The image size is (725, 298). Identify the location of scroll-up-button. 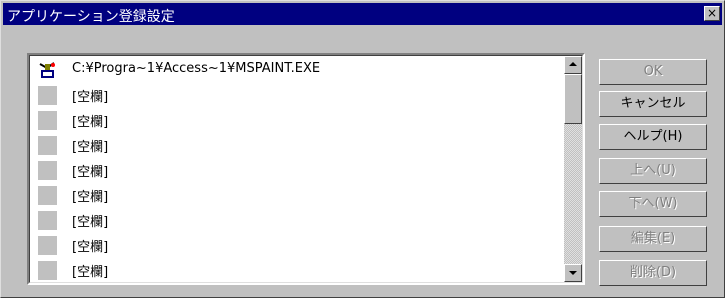
(573, 65).